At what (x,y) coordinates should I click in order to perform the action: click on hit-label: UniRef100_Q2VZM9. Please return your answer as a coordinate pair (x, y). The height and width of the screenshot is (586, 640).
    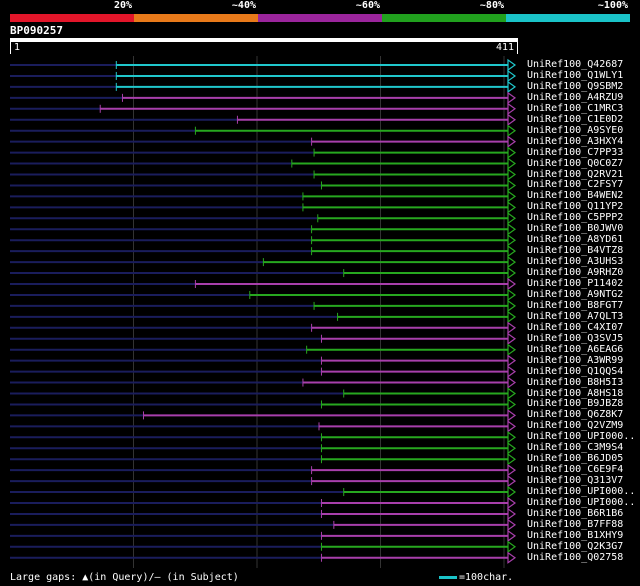
    Looking at the image, I should click on (575, 425).